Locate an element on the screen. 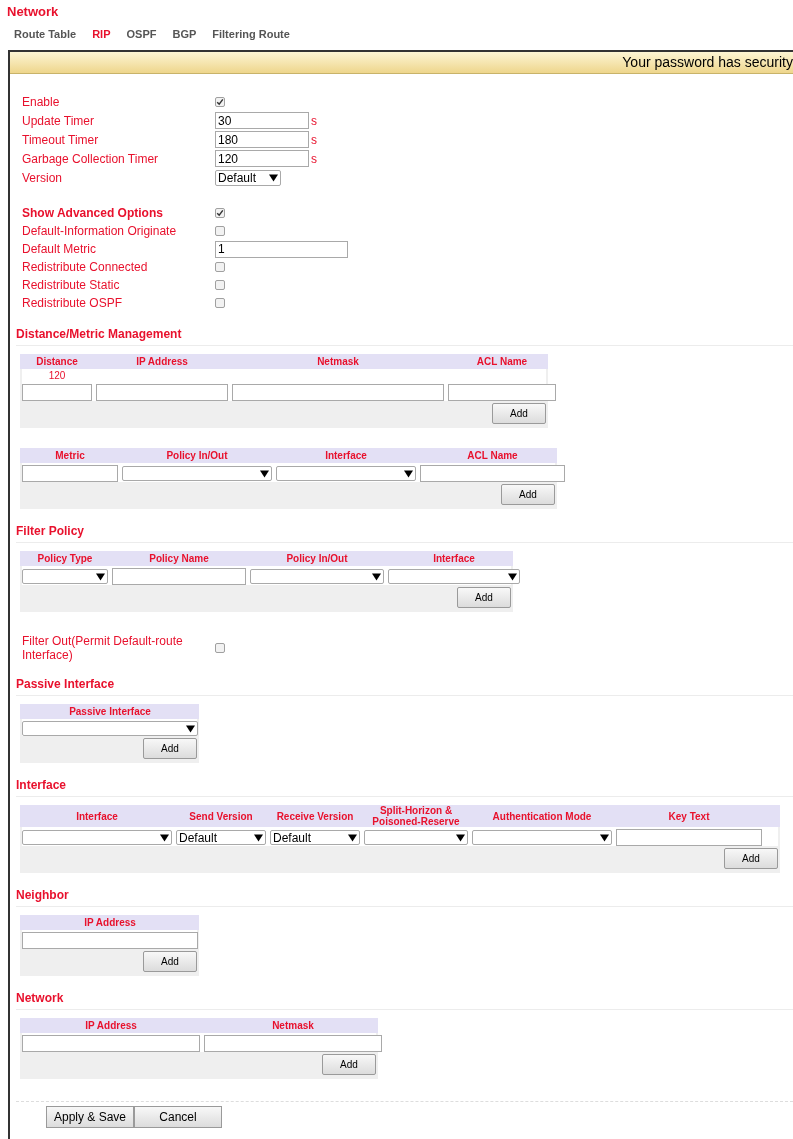  section-title: Distance/Metric Management is located at coordinates (404, 336).